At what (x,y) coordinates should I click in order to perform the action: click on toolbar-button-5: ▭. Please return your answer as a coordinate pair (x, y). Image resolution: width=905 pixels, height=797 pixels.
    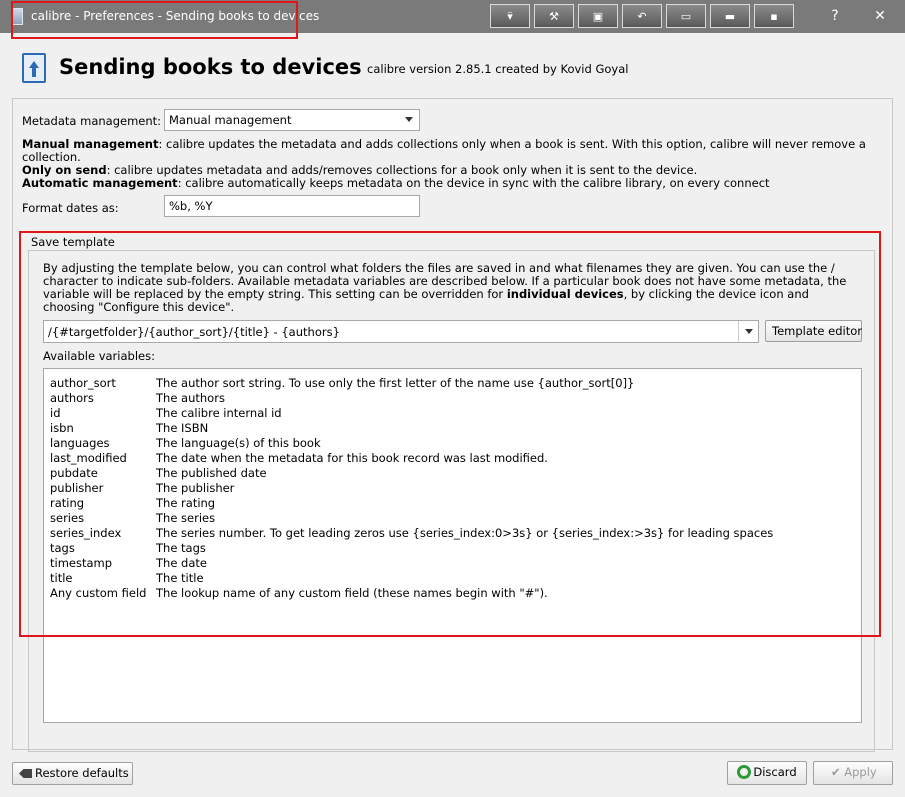
    Looking at the image, I should click on (686, 16).